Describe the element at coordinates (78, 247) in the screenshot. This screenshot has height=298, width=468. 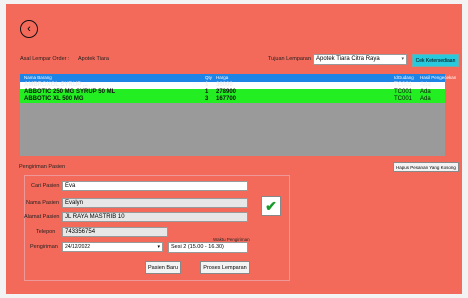
I see `tanggal-value: 24/12/2022` at that location.